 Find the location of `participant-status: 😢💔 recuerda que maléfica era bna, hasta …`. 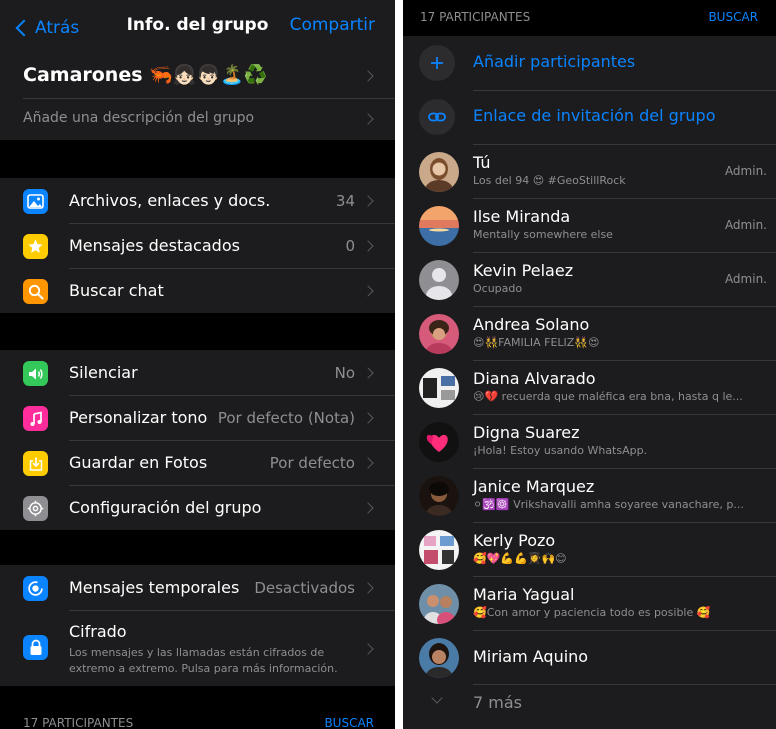

participant-status: 😢💔 recuerda que maléfica era bna, hasta … is located at coordinates (608, 396).